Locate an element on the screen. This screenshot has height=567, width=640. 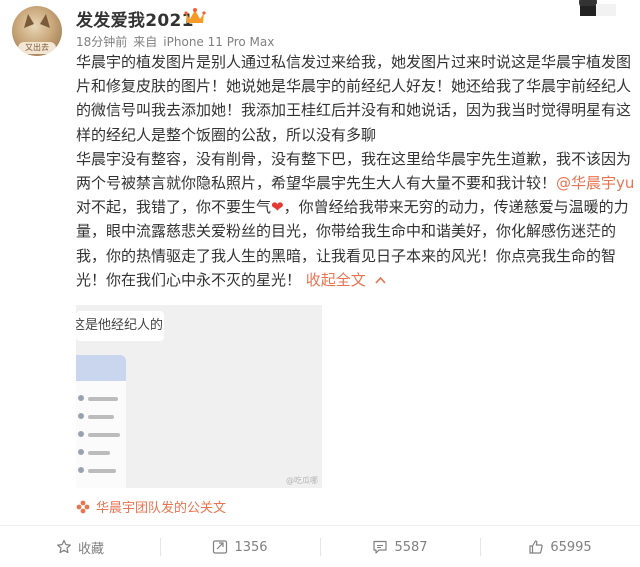
chevron-up-icon is located at coordinates (380, 280).